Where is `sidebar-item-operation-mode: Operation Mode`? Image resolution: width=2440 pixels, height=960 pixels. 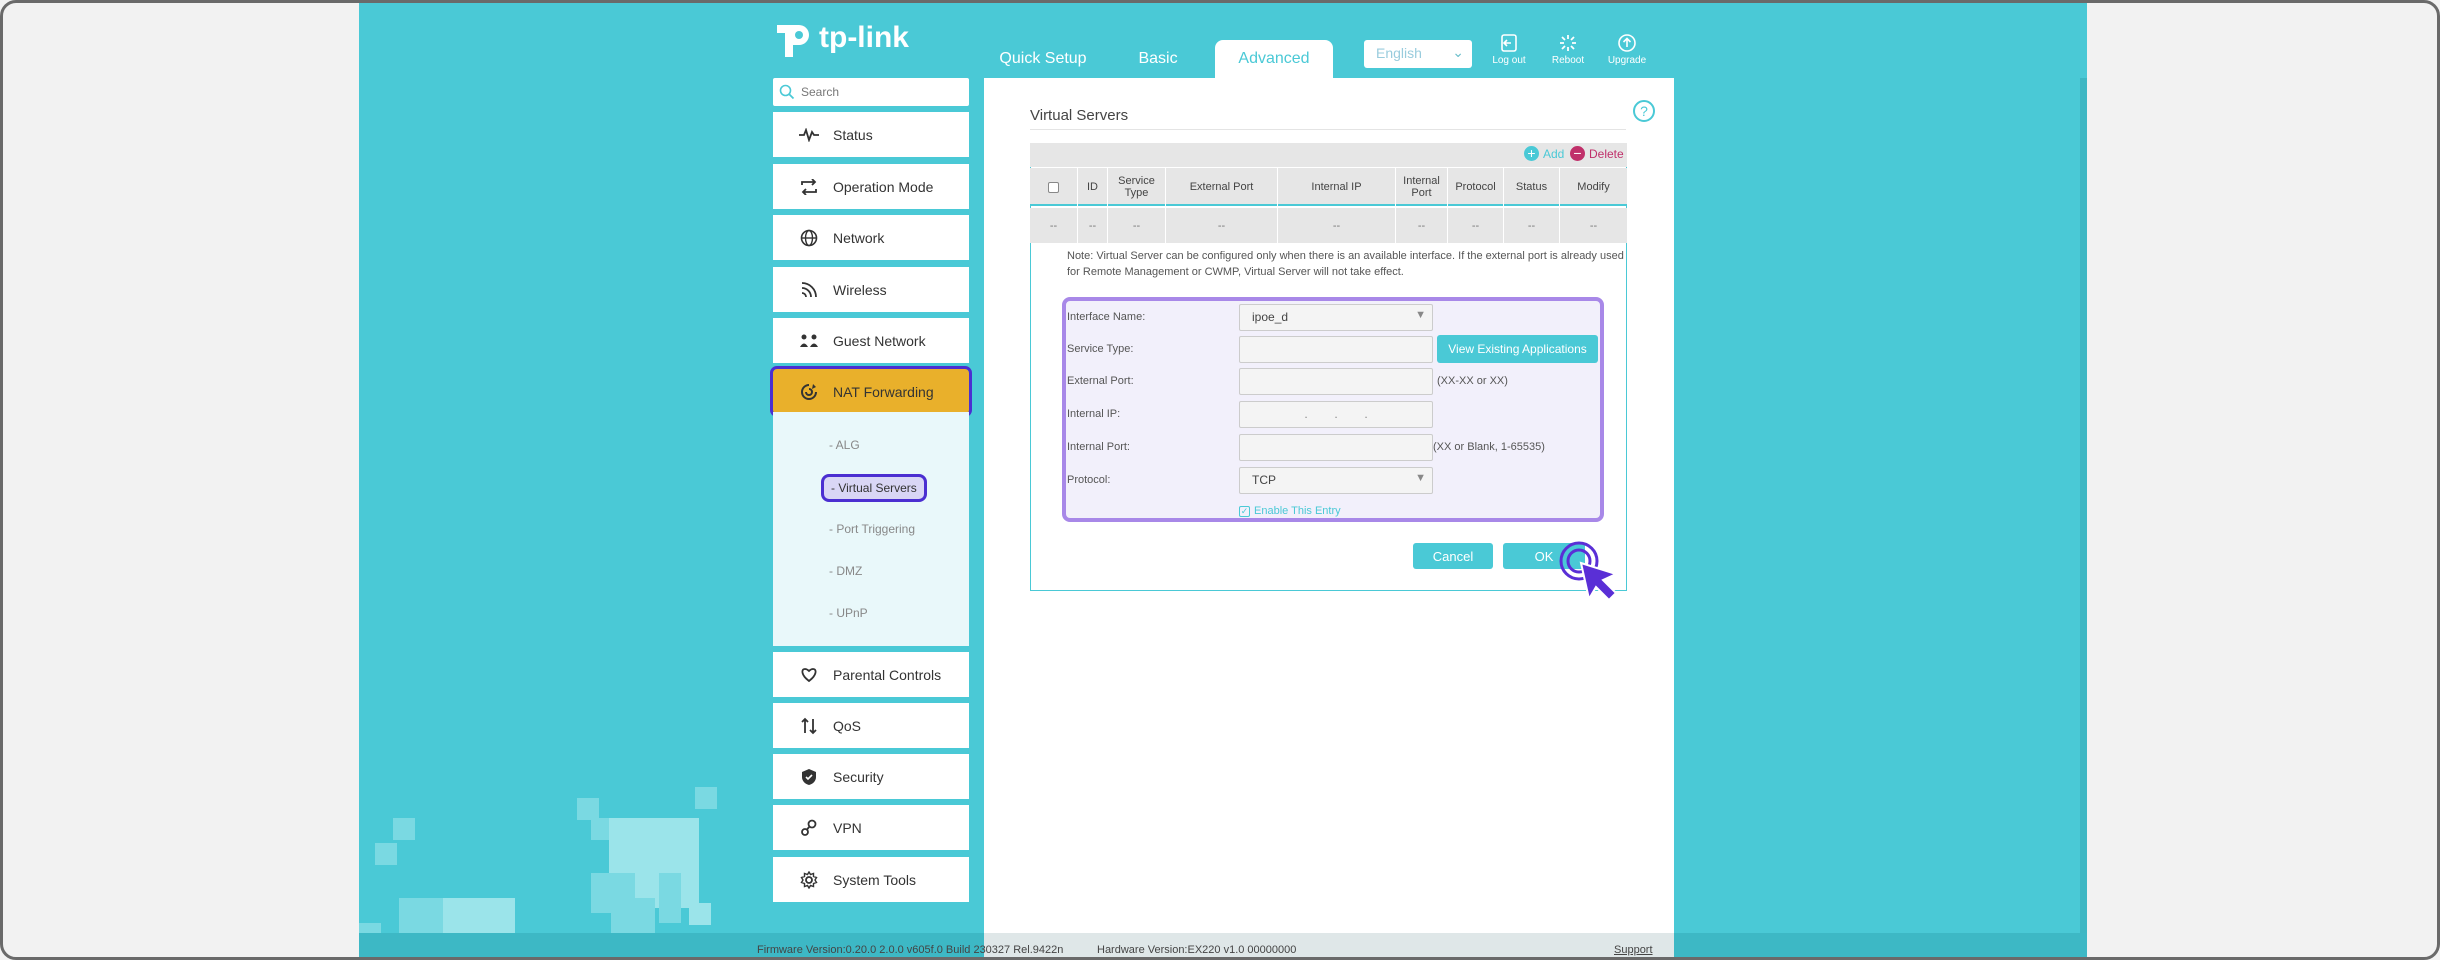 sidebar-item-operation-mode: Operation Mode is located at coordinates (871, 186).